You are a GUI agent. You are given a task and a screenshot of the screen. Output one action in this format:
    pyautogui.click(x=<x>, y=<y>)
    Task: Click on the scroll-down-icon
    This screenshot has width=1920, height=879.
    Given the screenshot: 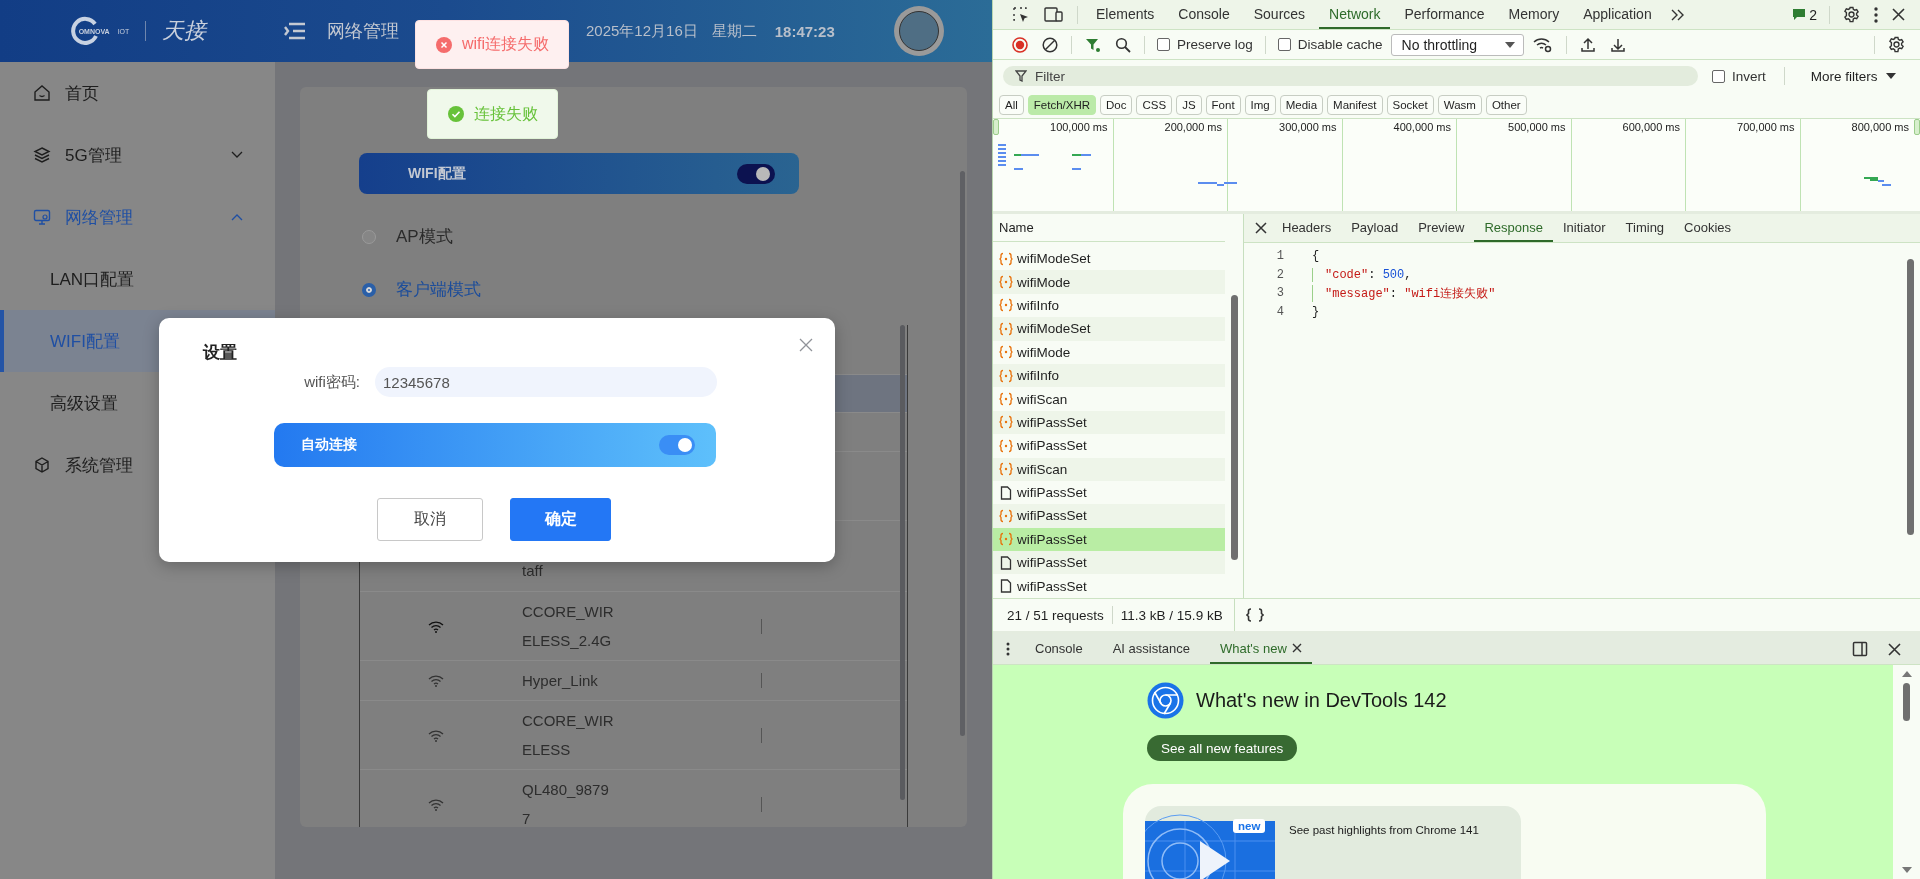 What is the action you would take?
    pyautogui.click(x=1906, y=870)
    